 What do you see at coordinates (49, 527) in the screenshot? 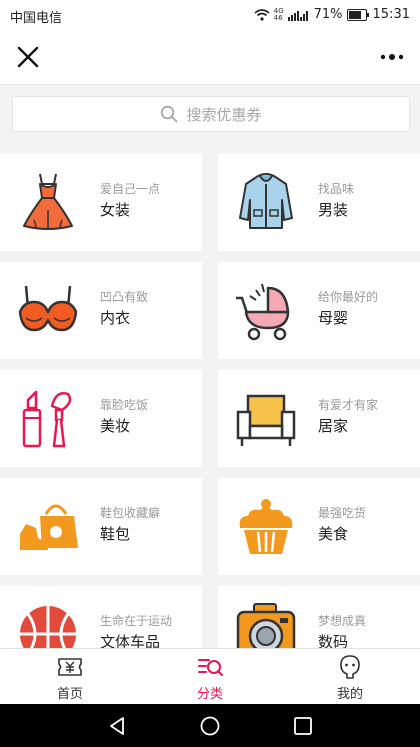
I see `shoe-bag-icon` at bounding box center [49, 527].